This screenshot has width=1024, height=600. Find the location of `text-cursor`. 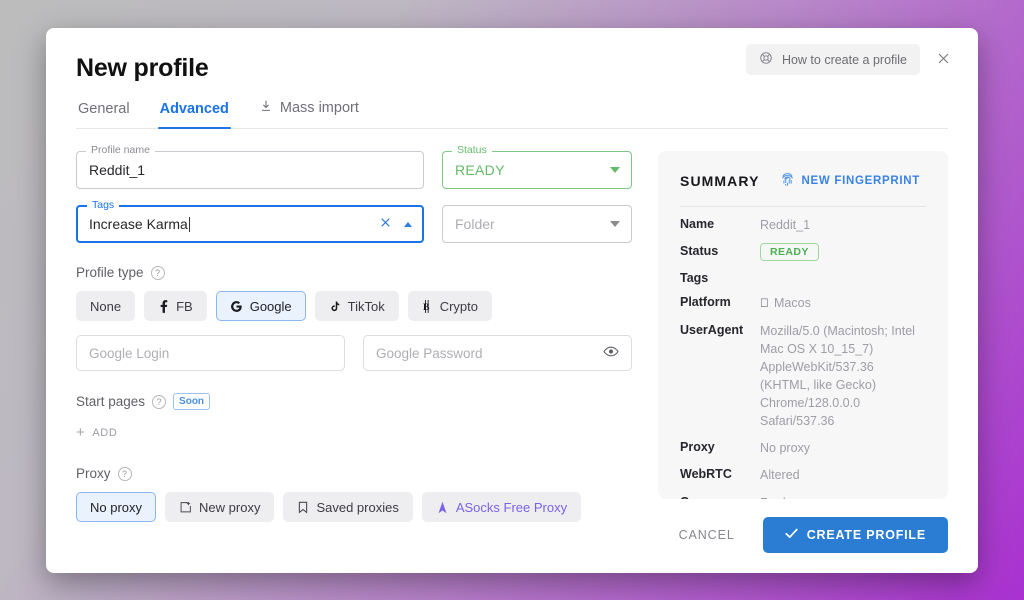

text-cursor is located at coordinates (189, 224).